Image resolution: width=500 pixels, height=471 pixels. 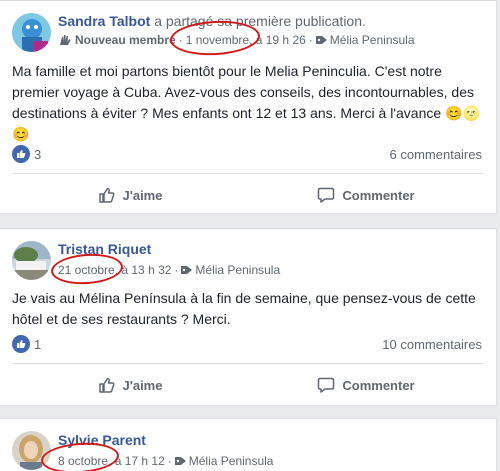 I want to click on like-count: 3, so click(x=26, y=154).